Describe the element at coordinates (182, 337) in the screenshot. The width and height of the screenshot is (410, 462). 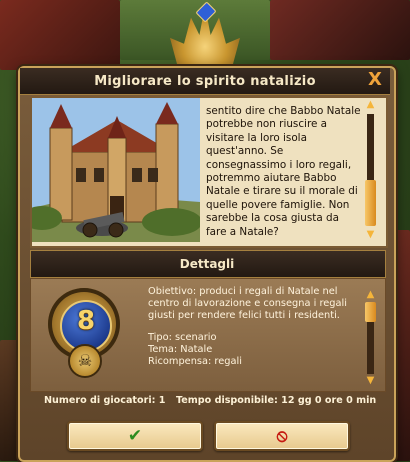
I see `type-line: Tipo: scenario` at that location.